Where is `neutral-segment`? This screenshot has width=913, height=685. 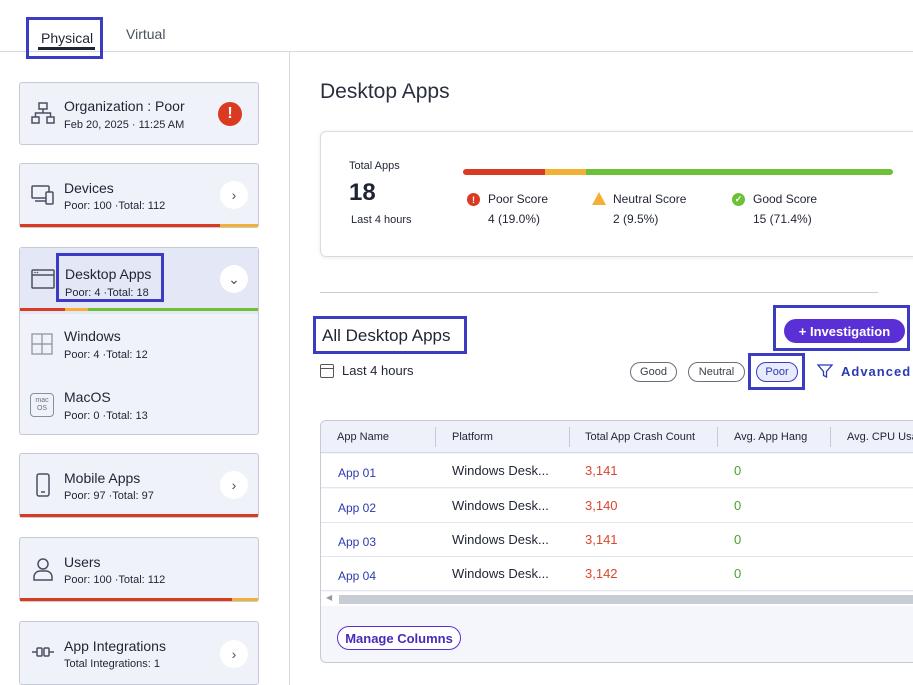 neutral-segment is located at coordinates (565, 172).